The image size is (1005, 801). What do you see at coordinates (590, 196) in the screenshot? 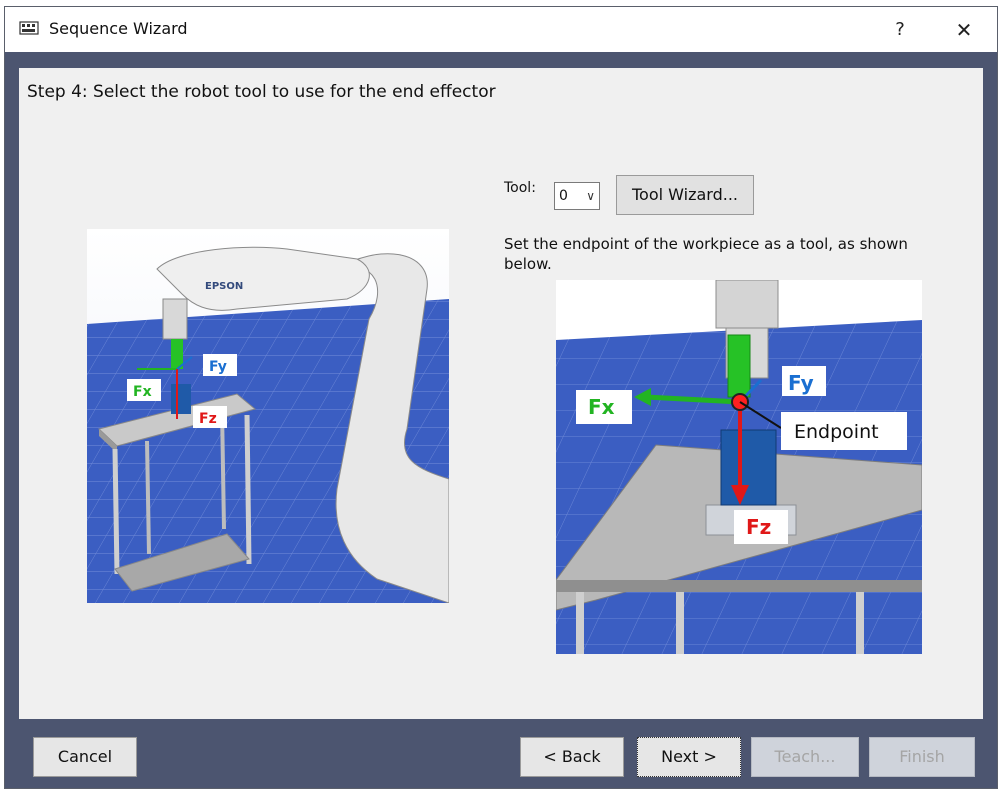
I see `chevron-down-icon: ∨` at bounding box center [590, 196].